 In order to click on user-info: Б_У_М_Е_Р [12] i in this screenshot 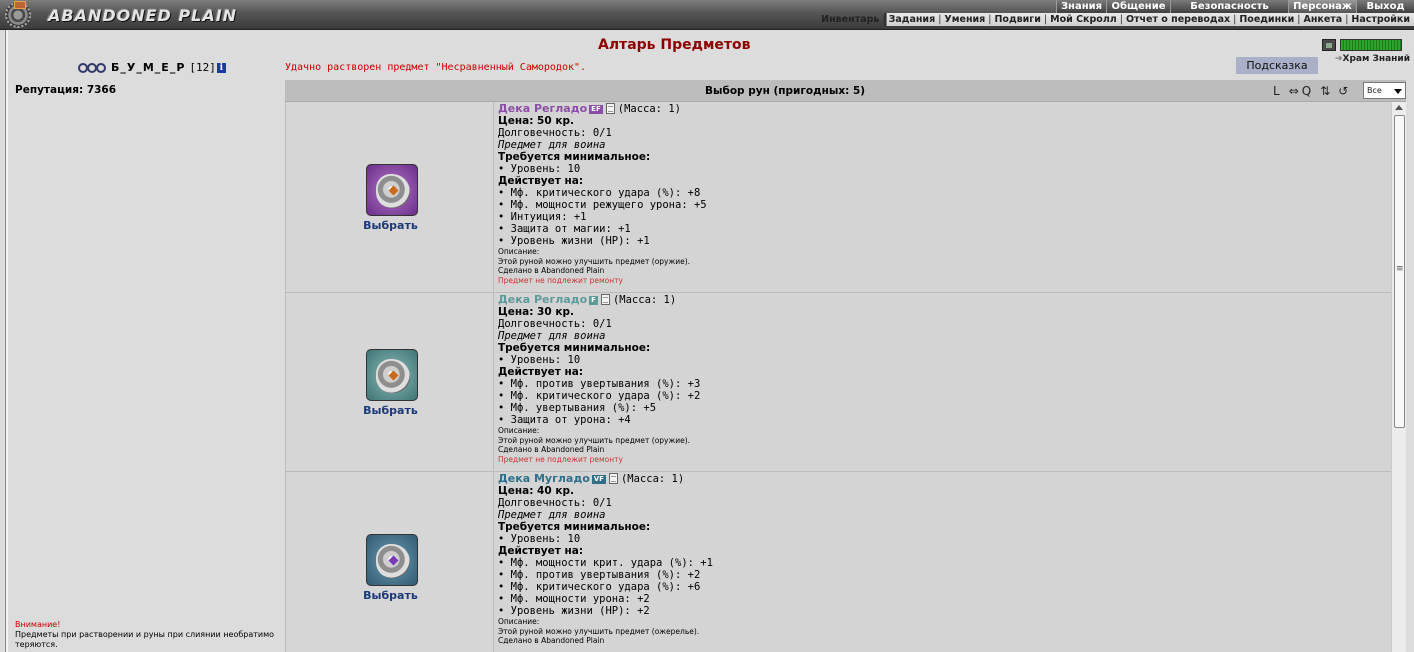, I will do `click(151, 67)`.